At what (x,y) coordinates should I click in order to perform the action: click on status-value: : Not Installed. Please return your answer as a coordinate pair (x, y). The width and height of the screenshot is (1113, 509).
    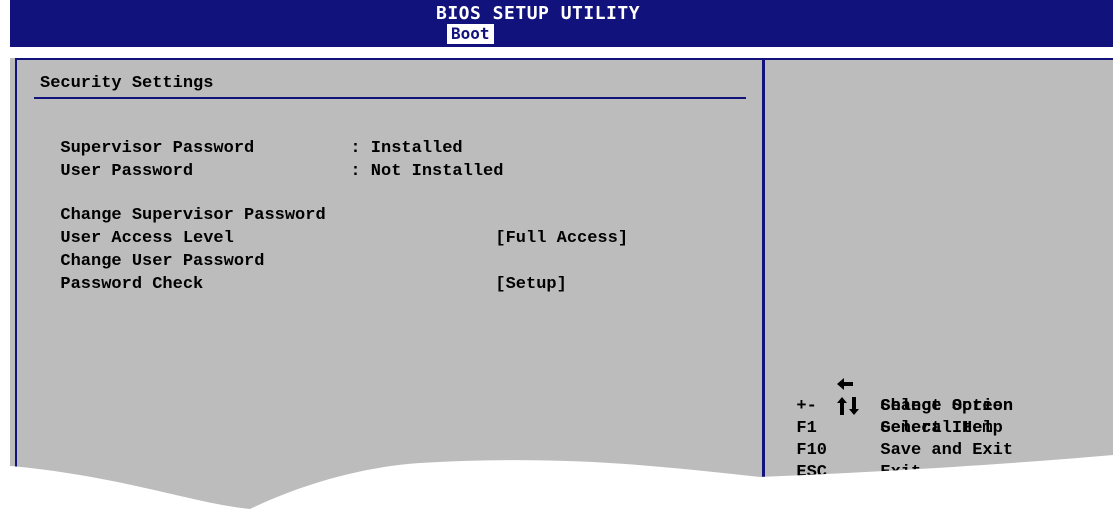
    Looking at the image, I should click on (427, 171).